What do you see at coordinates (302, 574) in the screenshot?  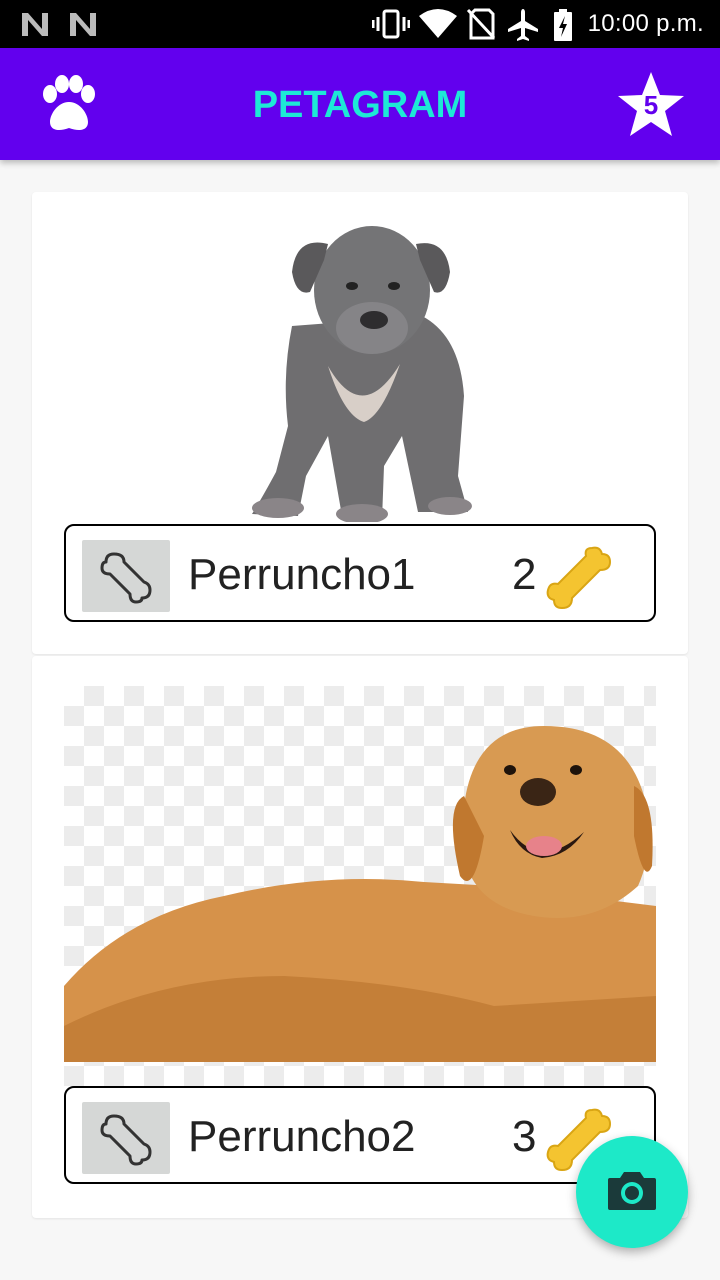 I see `pet-name: Perruncho1` at bounding box center [302, 574].